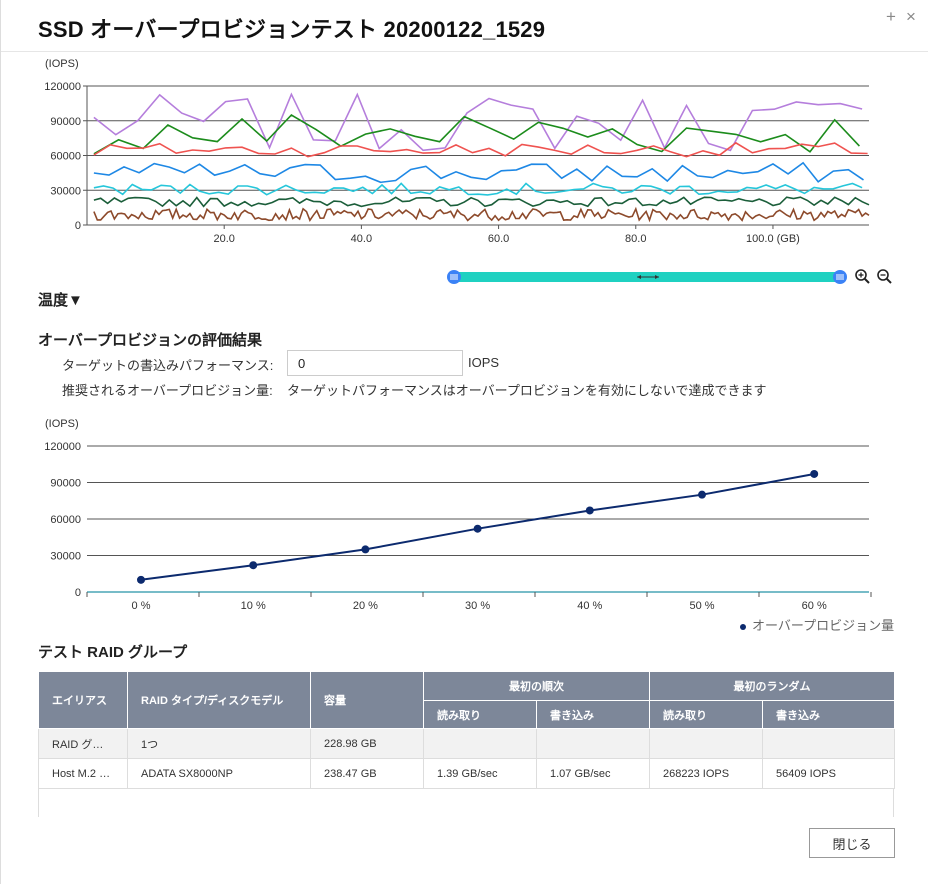  I want to click on slider-right-handle, so click(840, 277).